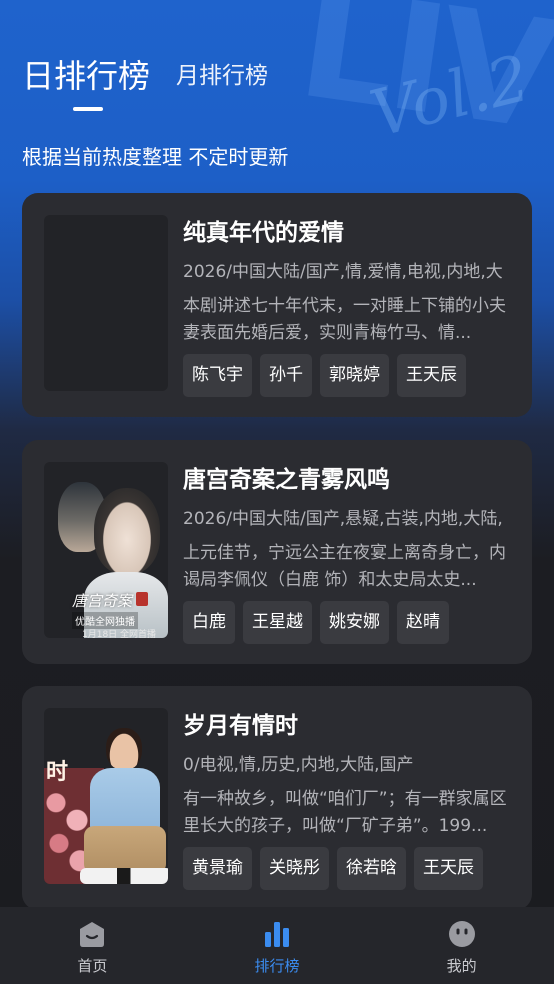  What do you see at coordinates (316, 622) in the screenshot?
I see `cast-tags: 白鹿 王星越 姚安娜 赵晴` at bounding box center [316, 622].